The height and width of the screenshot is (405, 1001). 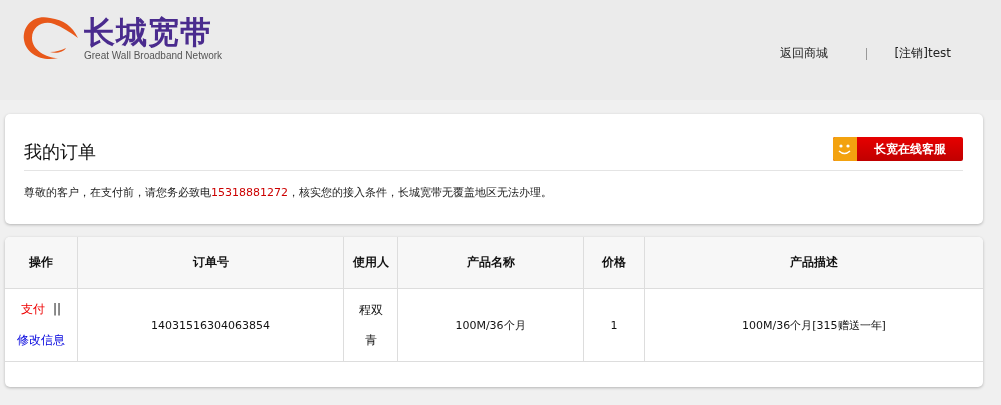 I want to click on order-number: 14031516304063854, so click(x=210, y=325).